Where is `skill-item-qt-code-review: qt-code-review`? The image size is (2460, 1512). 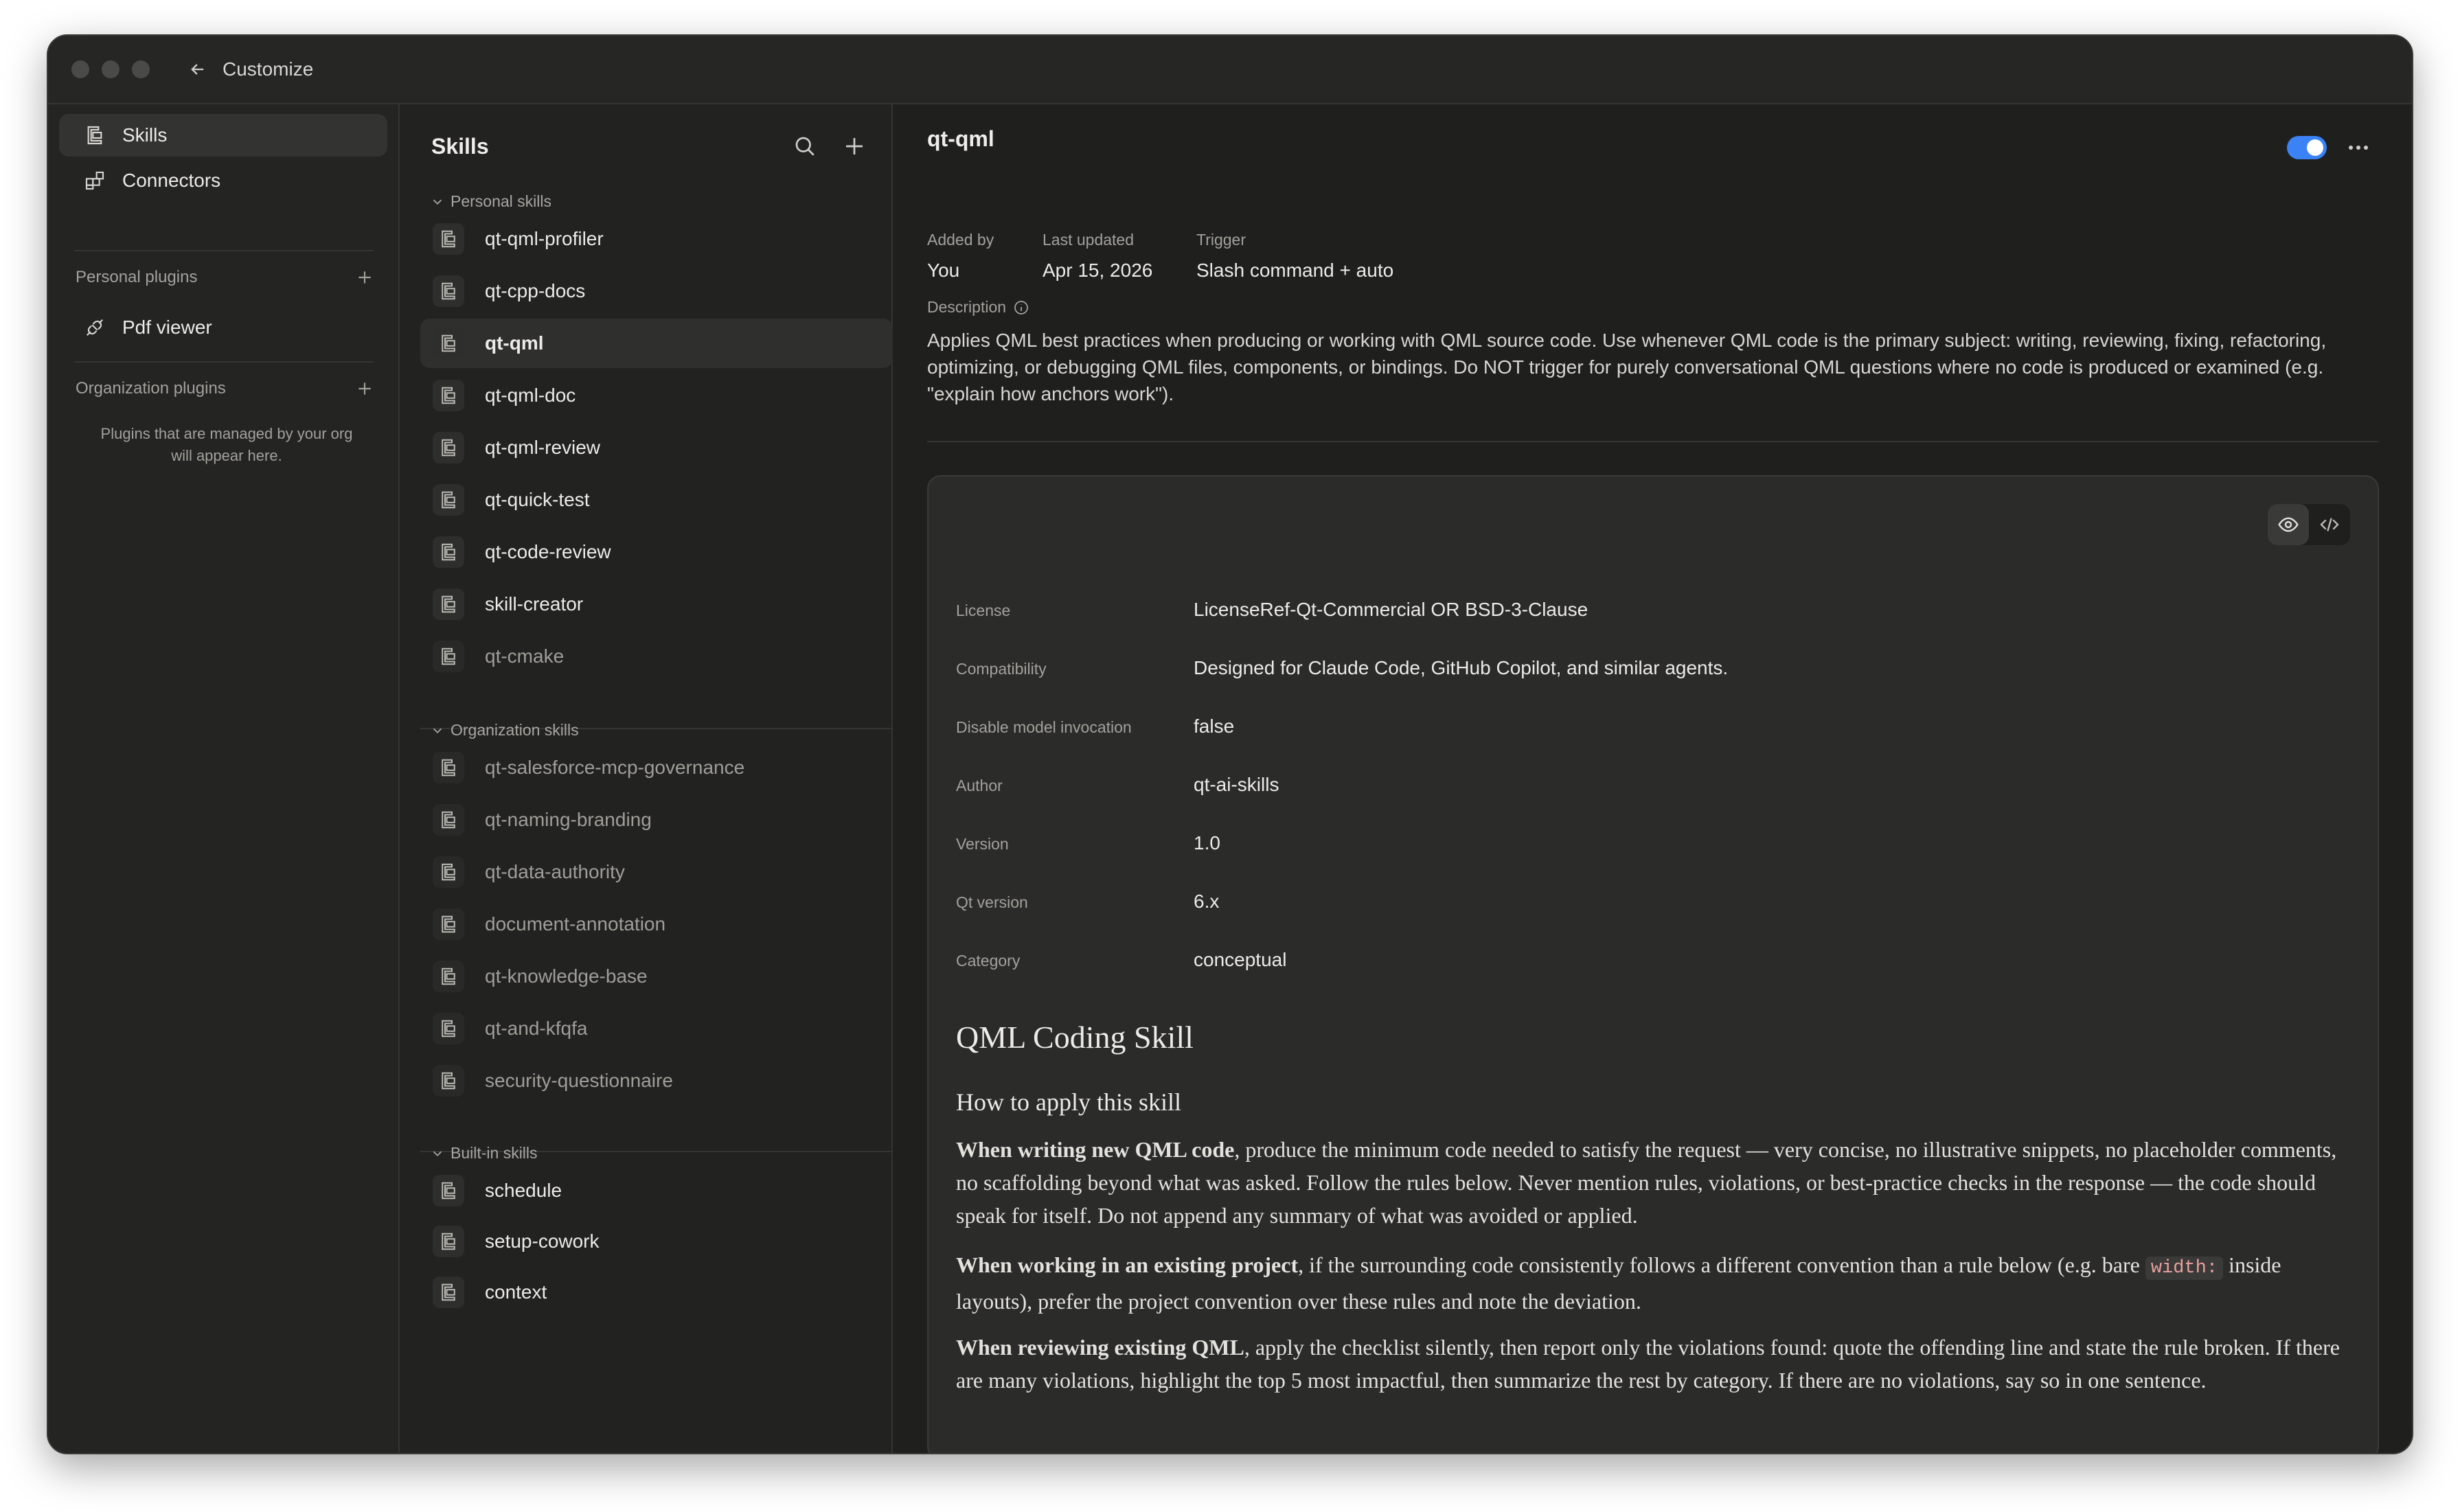 skill-item-qt-code-review: qt-code-review is located at coordinates (656, 552).